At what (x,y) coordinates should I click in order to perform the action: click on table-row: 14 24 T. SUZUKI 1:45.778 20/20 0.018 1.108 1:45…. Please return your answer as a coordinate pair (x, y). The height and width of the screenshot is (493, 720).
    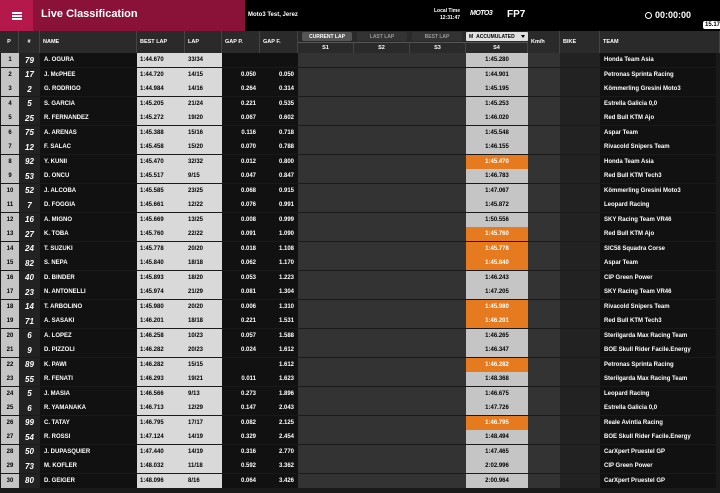
    Looking at the image, I should click on (360, 249).